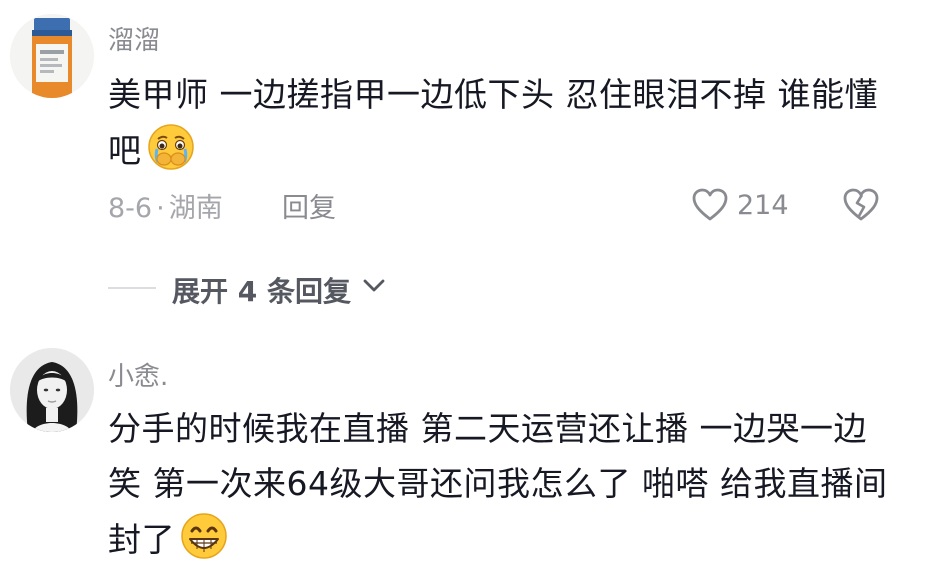 The image size is (926, 577). Describe the element at coordinates (165, 205) in the screenshot. I see `comment-meta: 8-6 · 湖南` at that location.